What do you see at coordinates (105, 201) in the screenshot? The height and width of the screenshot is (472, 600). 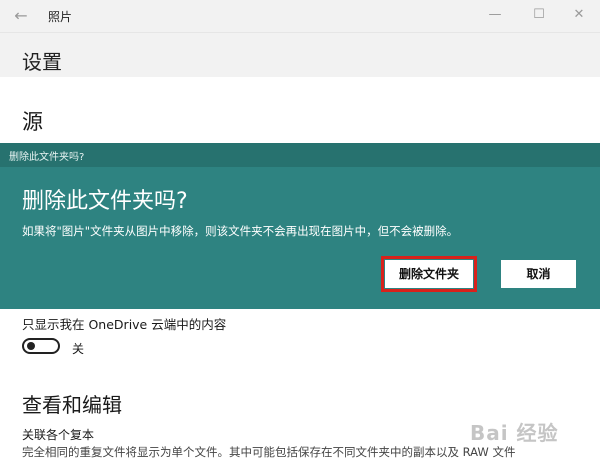 I see `dialog-heading: 删除此文件夹吗?` at bounding box center [105, 201].